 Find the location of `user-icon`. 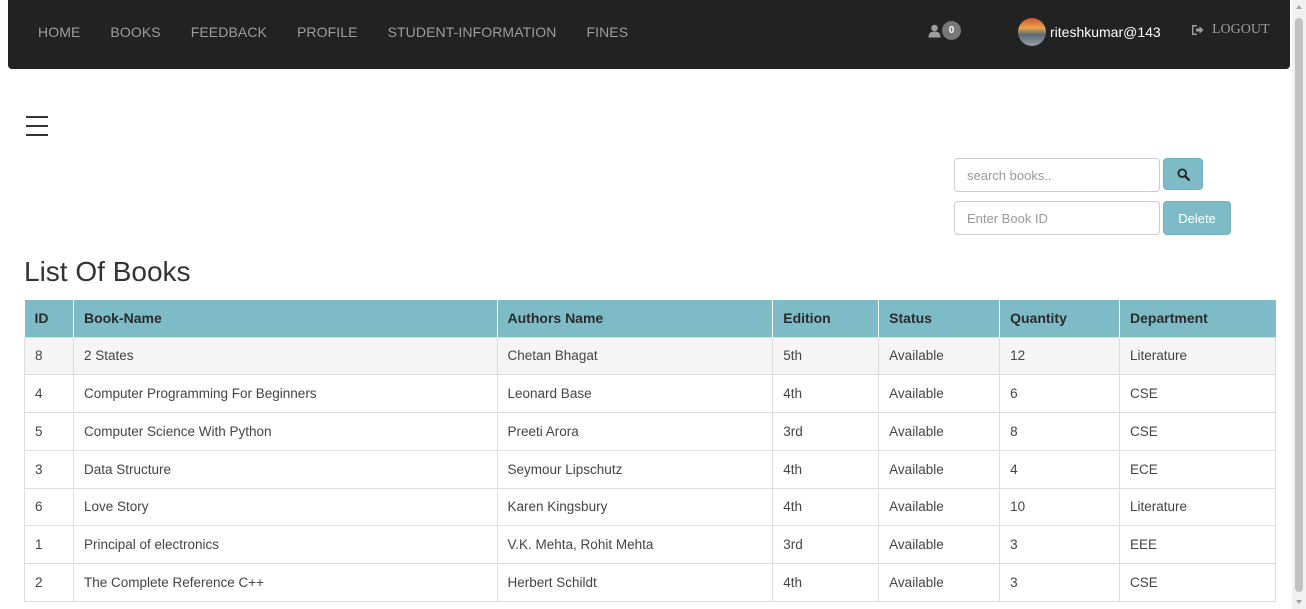

user-icon is located at coordinates (934, 30).